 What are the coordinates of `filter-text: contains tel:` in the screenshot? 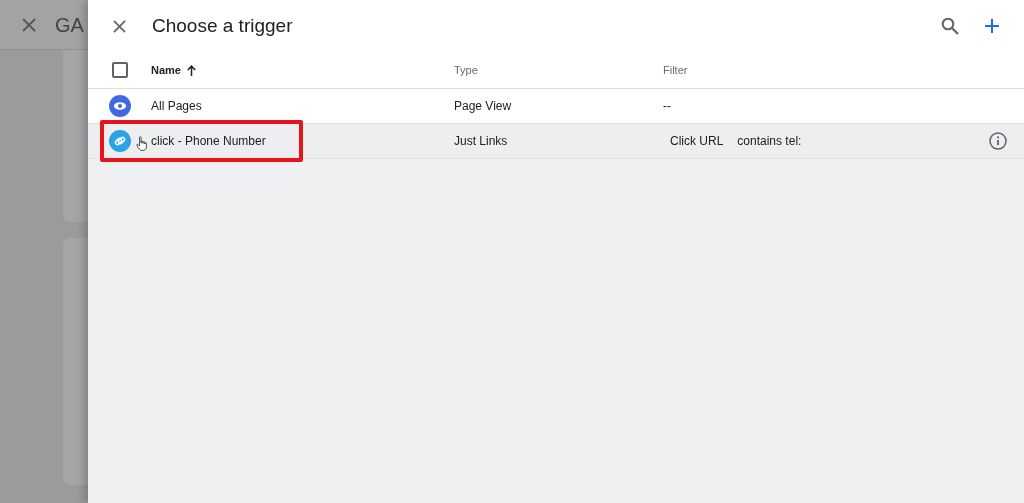 It's located at (769, 141).